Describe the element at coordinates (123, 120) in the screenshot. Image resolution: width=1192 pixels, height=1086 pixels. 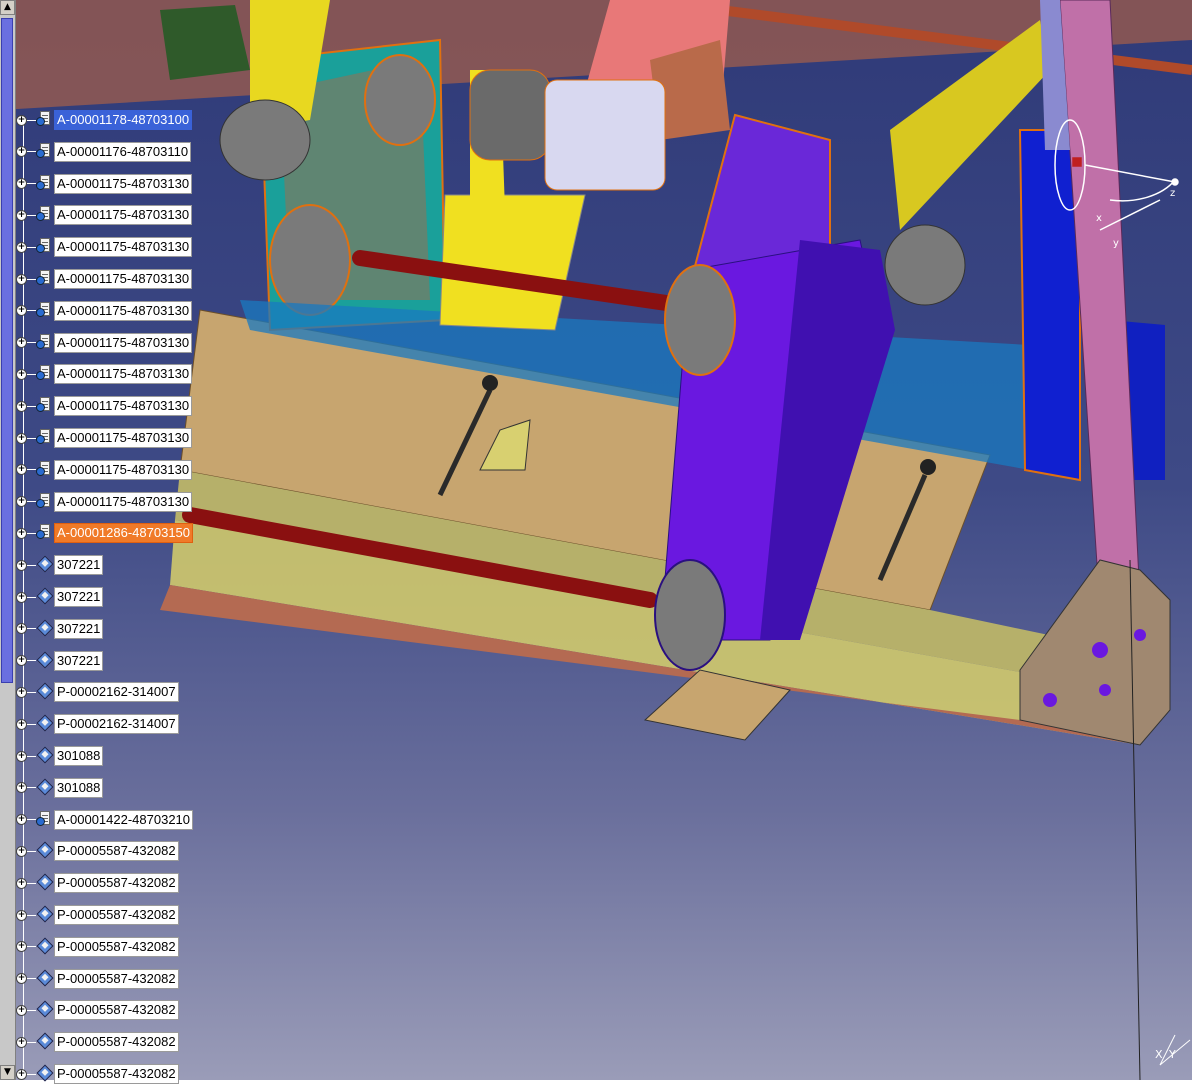
I see `tree-node-label: A-00001178-48703100` at that location.